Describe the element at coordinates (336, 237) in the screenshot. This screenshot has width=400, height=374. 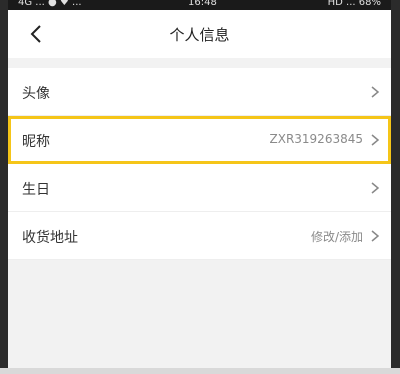
I see `address-value: 修改/添加` at that location.